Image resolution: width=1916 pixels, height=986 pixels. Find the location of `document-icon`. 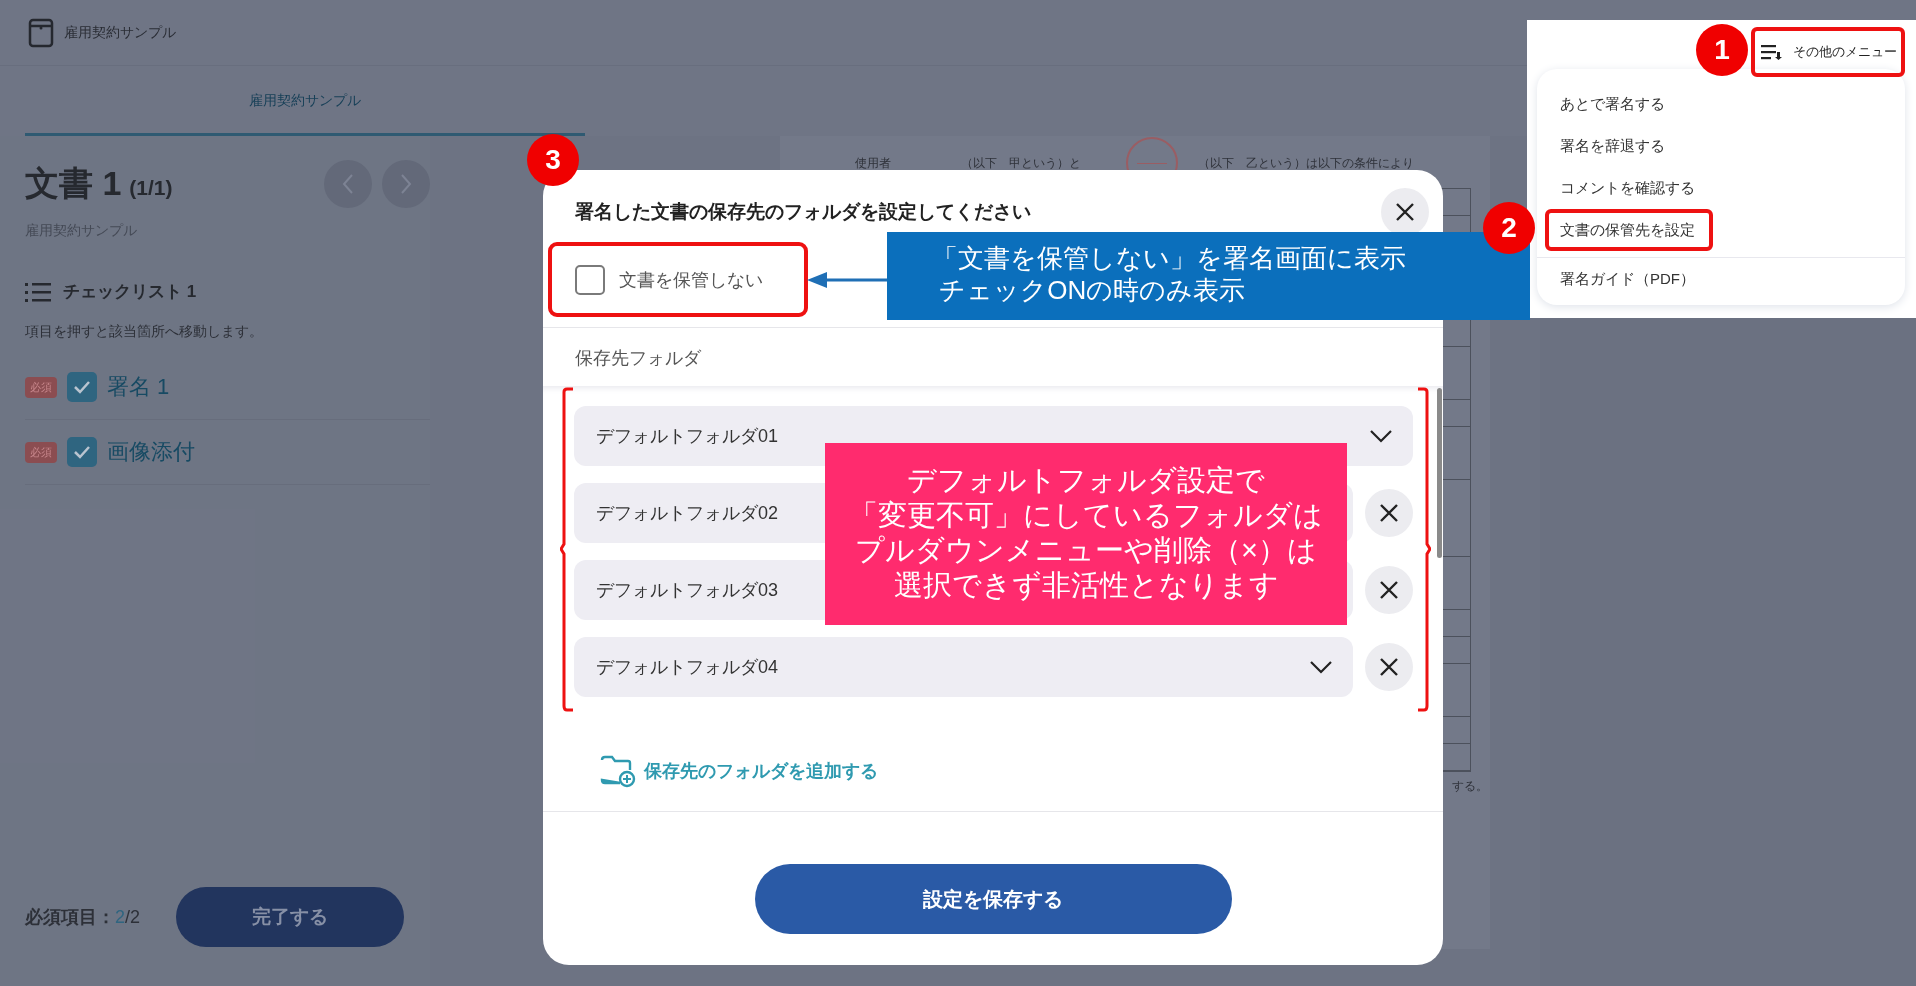

document-icon is located at coordinates (41, 32).